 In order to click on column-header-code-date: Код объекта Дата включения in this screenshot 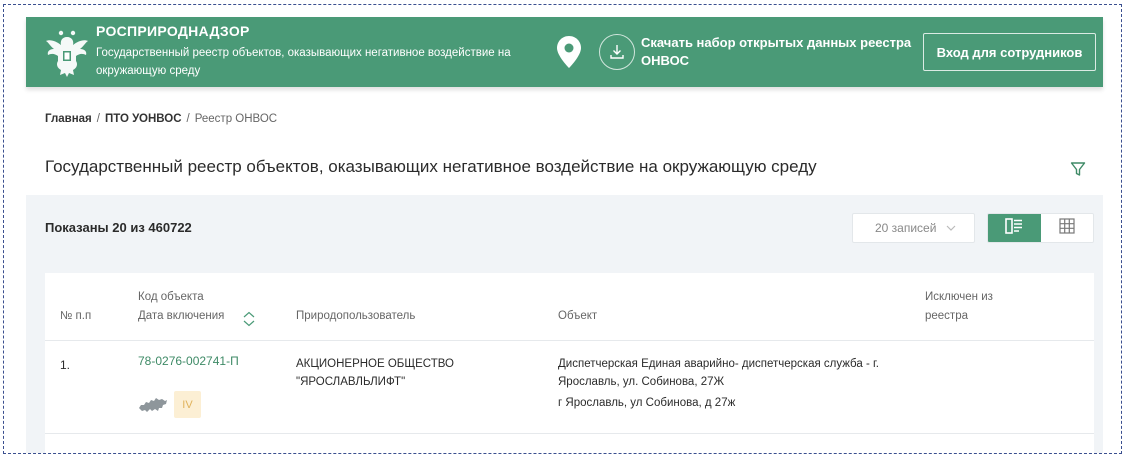, I will do `click(181, 307)`.